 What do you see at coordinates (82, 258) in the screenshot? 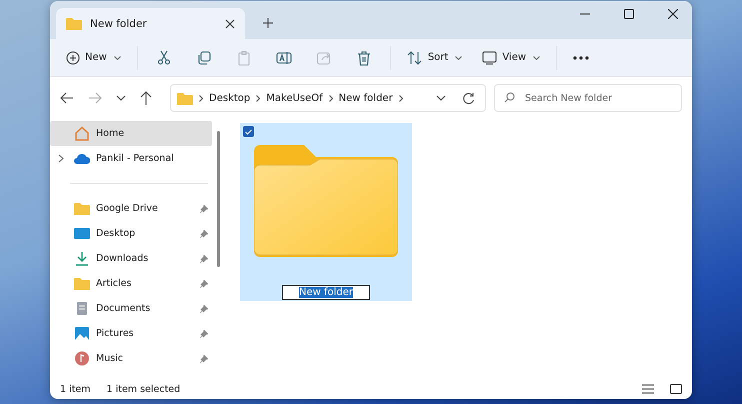
I see `download-icon` at bounding box center [82, 258].